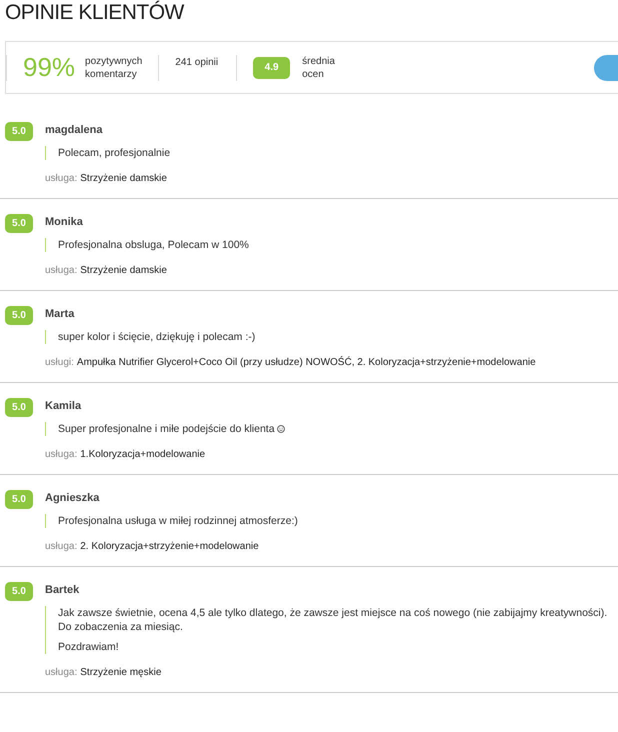 Image resolution: width=618 pixels, height=732 pixels. What do you see at coordinates (143, 454) in the screenshot?
I see `service-name: 1.Koloryzacja+modelowanie` at bounding box center [143, 454].